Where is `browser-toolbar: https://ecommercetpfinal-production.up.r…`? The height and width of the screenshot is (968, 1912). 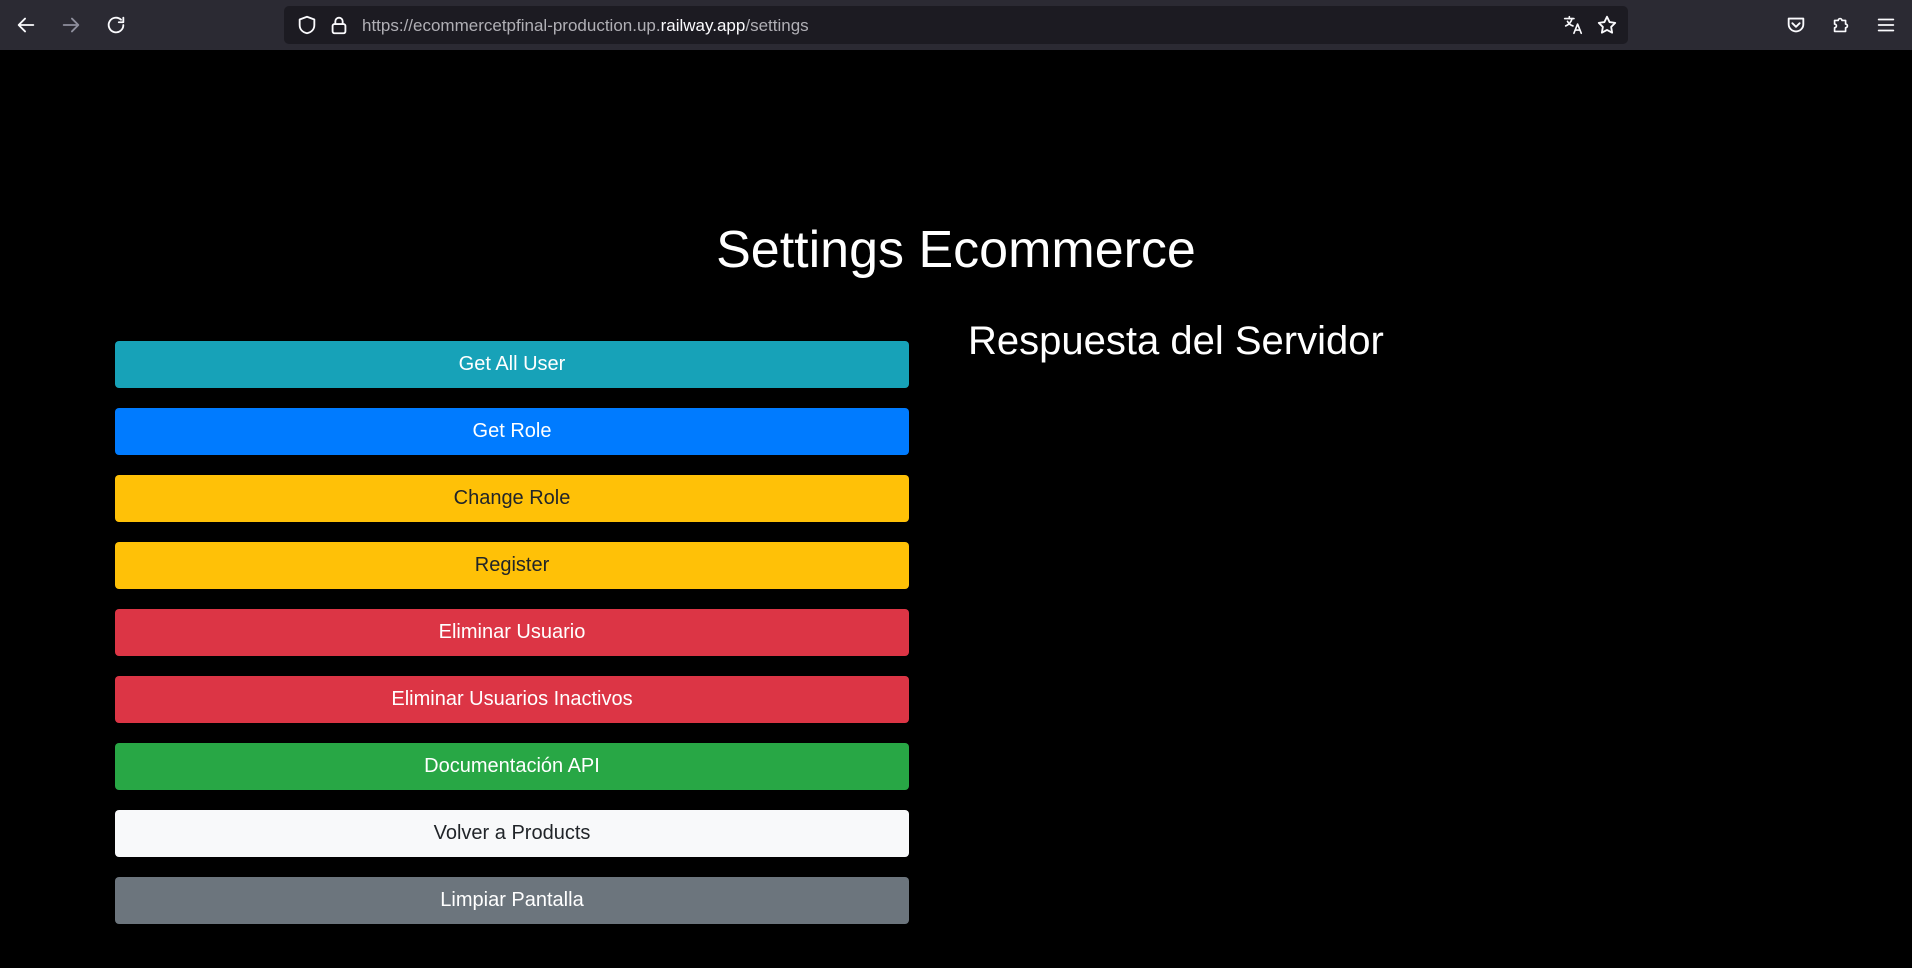
browser-toolbar: https://ecommercetpfinal-production.up.r… is located at coordinates (956, 25).